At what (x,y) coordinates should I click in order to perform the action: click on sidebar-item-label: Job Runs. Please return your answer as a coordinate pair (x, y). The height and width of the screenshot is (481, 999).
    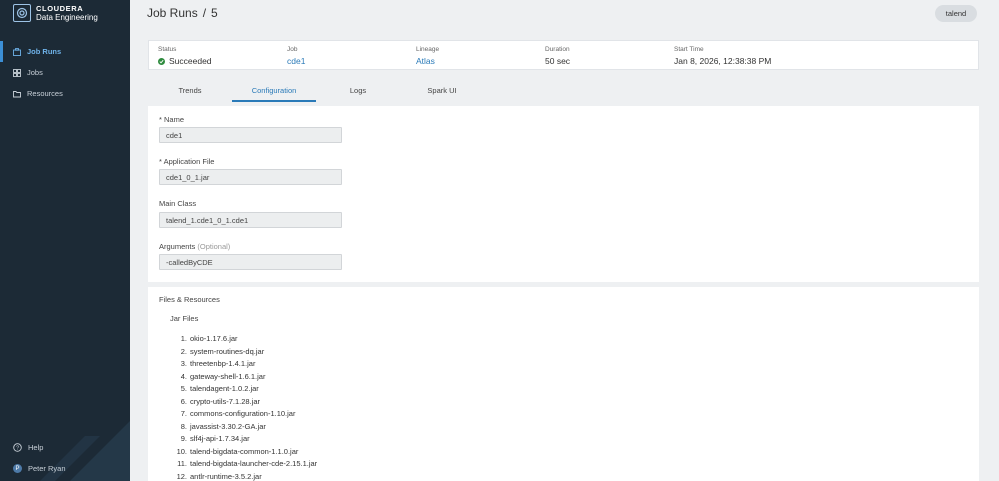
    Looking at the image, I should click on (44, 51).